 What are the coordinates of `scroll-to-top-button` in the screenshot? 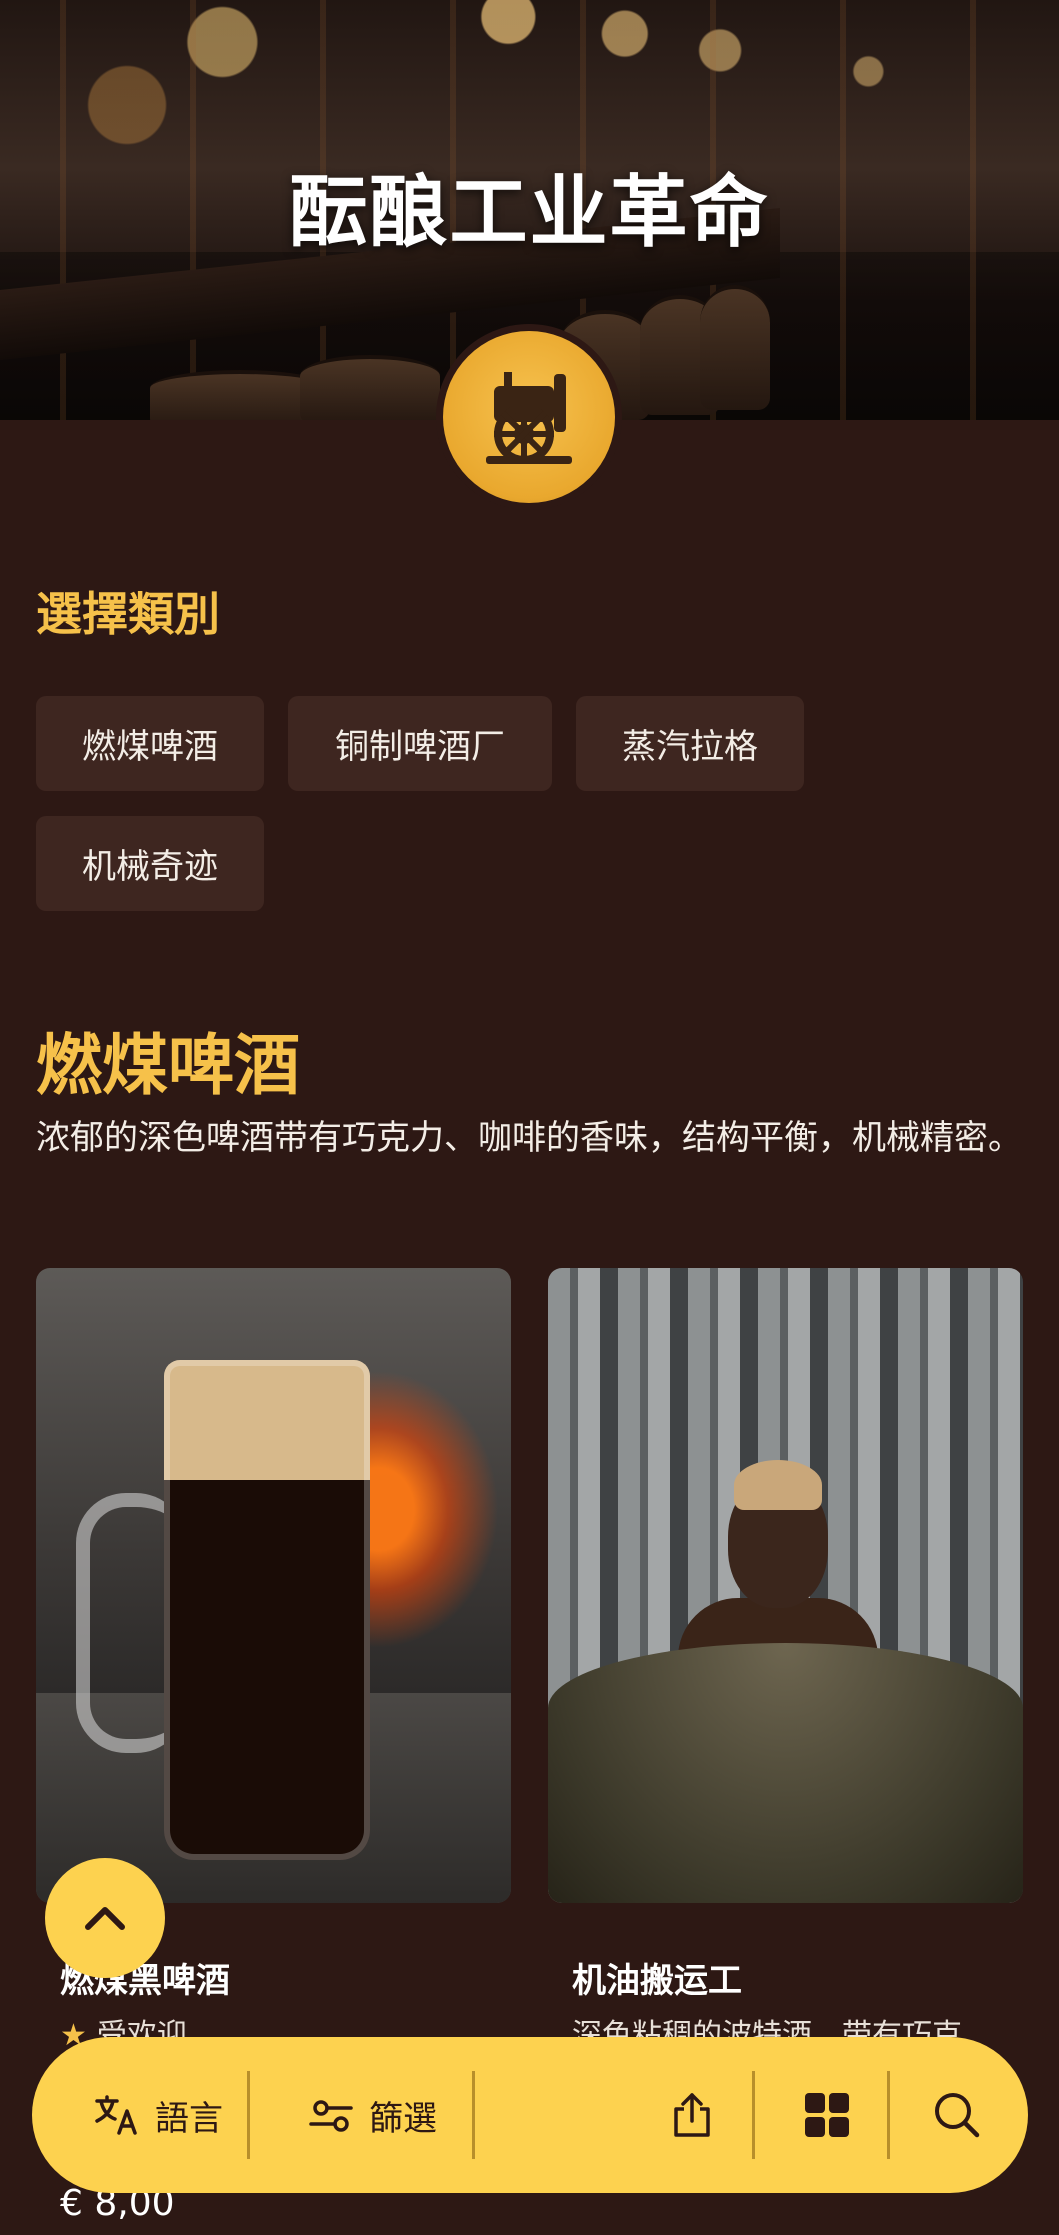 It's located at (105, 1918).